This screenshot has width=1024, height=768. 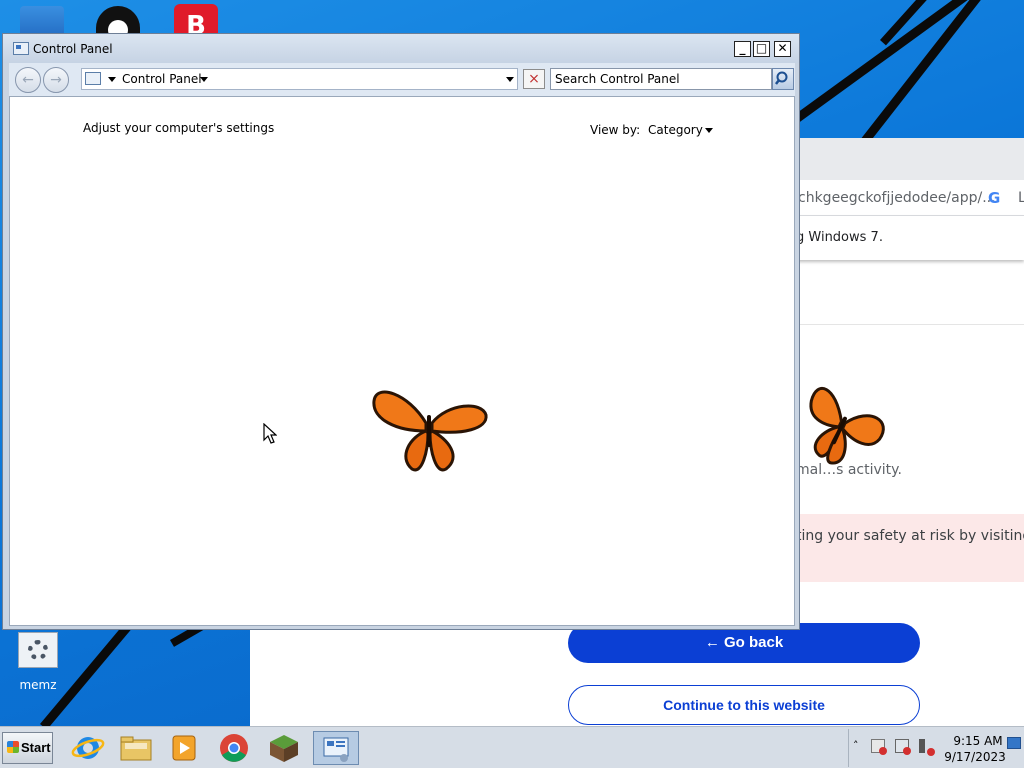 I want to click on back-button: ←, so click(x=28, y=80).